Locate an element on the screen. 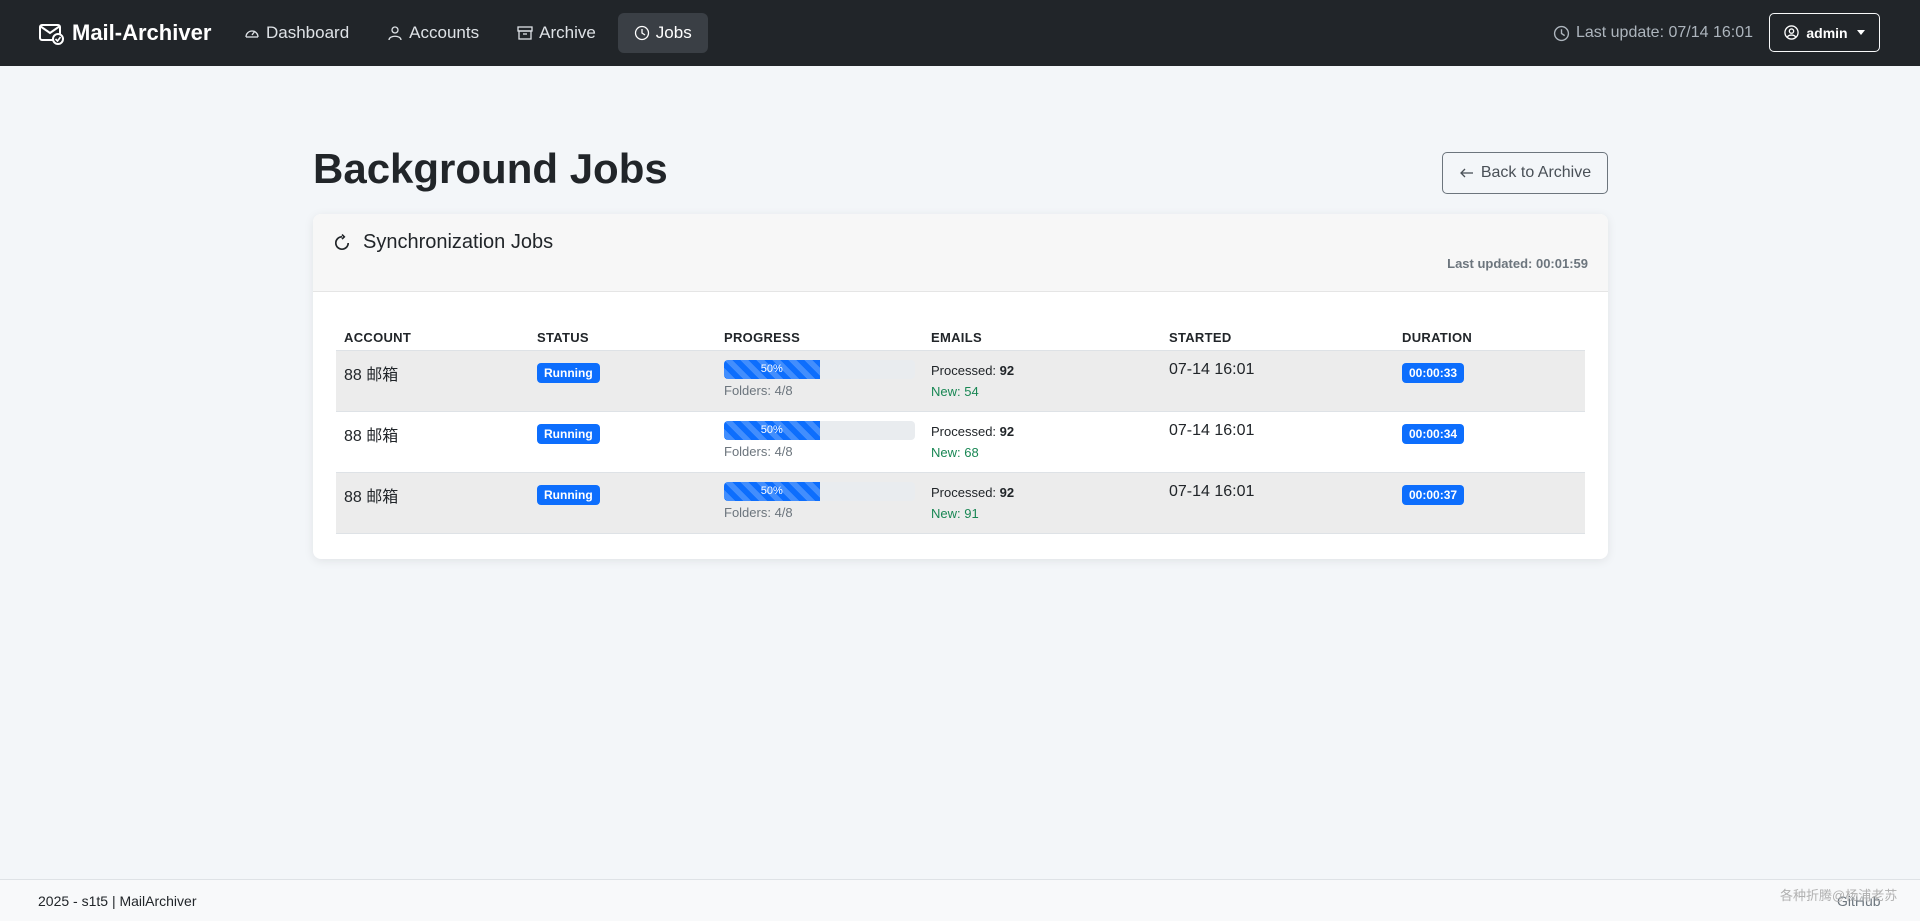 This screenshot has width=1920, height=921. card-last-updated: Last updated: 00:01:59 is located at coordinates (1517, 263).